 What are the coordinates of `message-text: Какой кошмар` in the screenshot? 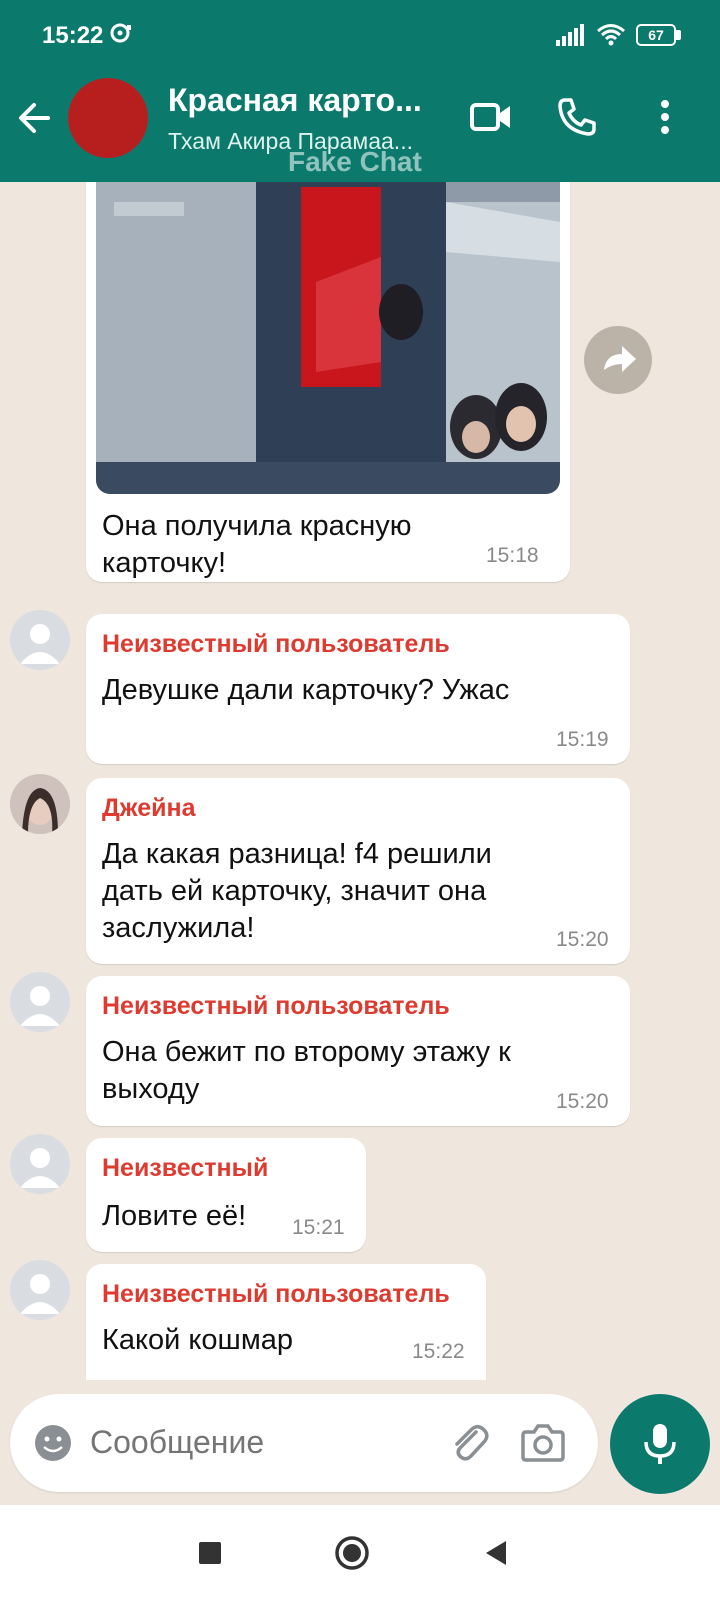 It's located at (198, 1340).